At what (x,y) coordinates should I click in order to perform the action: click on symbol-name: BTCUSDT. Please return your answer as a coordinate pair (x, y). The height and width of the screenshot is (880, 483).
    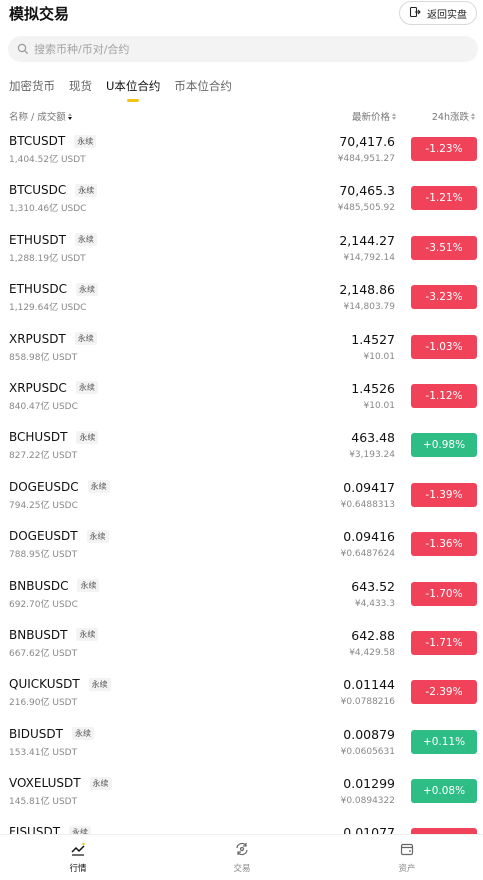
    Looking at the image, I should click on (37, 141).